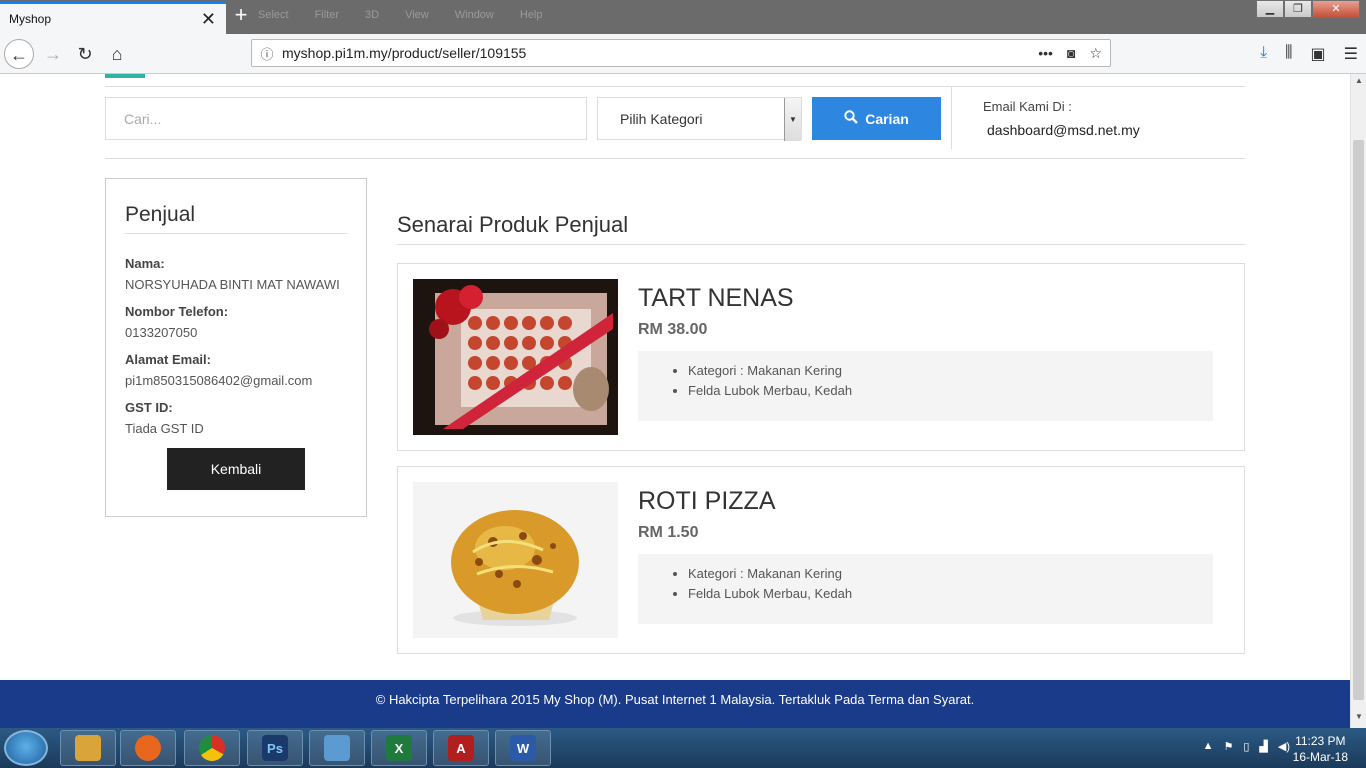 This screenshot has height=768, width=1366. Describe the element at coordinates (1298, 9) in the screenshot. I see `maximize-icon: ❐` at that location.